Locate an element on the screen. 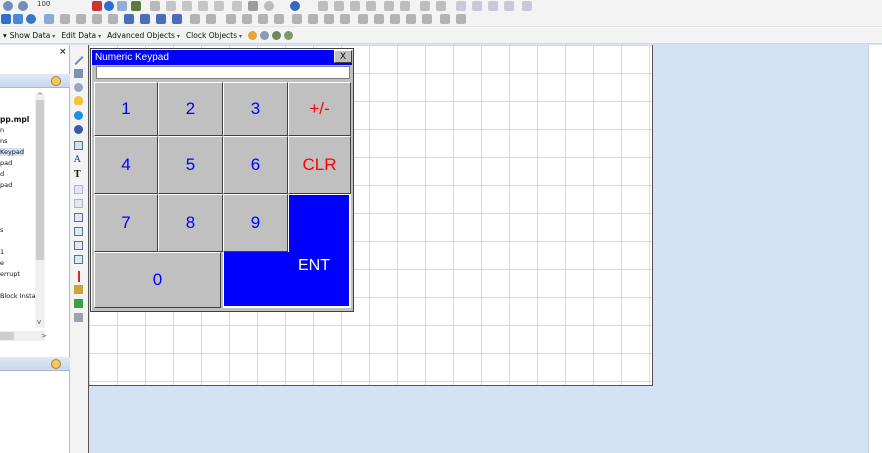  same-size-icon is located at coordinates (395, 19).